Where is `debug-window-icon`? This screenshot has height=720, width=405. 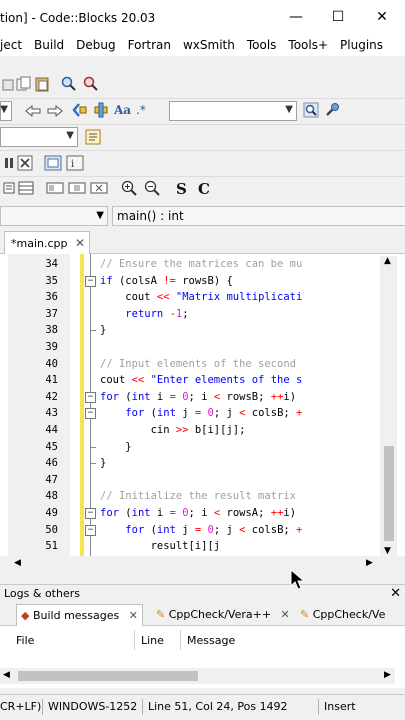 debug-window-icon is located at coordinates (53, 163).